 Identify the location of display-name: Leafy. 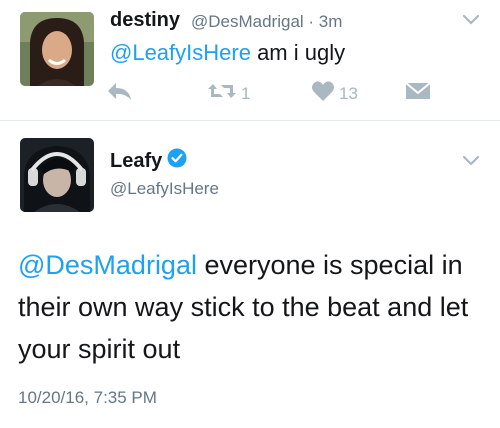
(148, 161).